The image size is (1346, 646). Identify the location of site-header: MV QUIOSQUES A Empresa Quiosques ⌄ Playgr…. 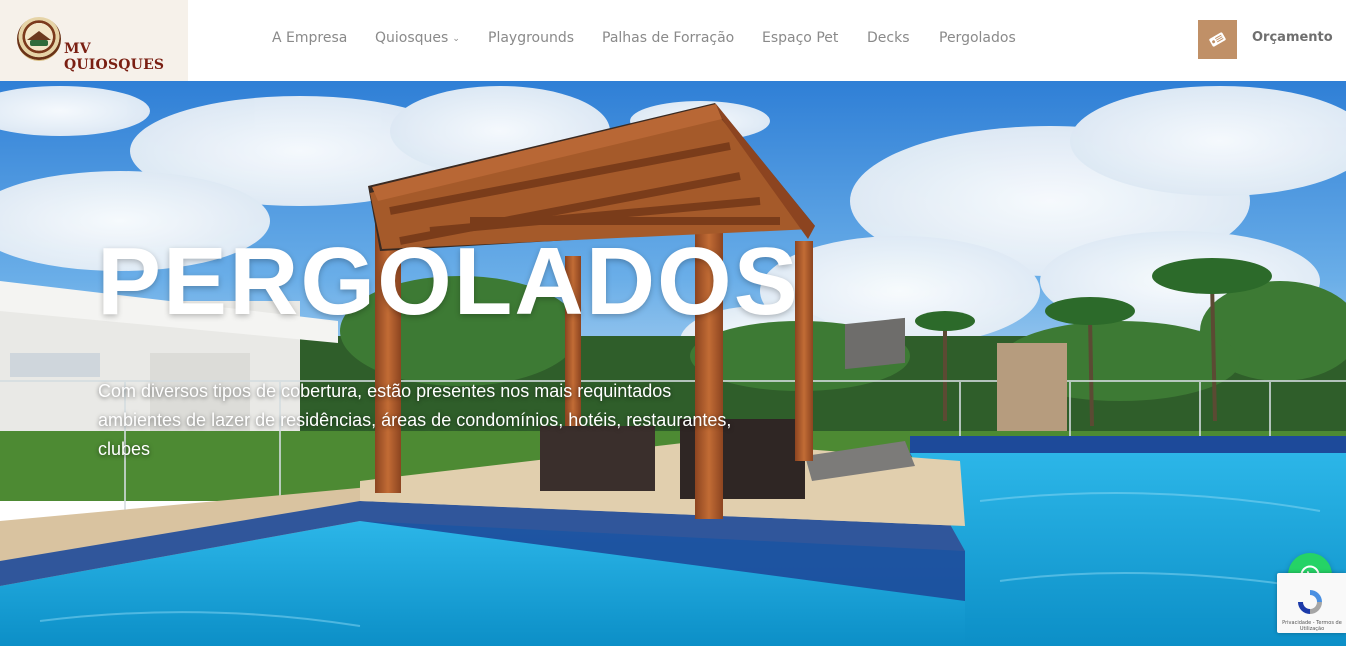
(673, 40).